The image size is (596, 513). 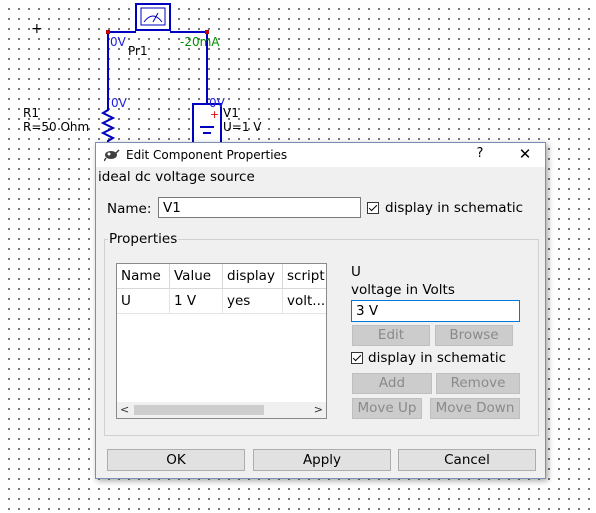 I want to click on column-header-description: script, so click(x=304, y=276).